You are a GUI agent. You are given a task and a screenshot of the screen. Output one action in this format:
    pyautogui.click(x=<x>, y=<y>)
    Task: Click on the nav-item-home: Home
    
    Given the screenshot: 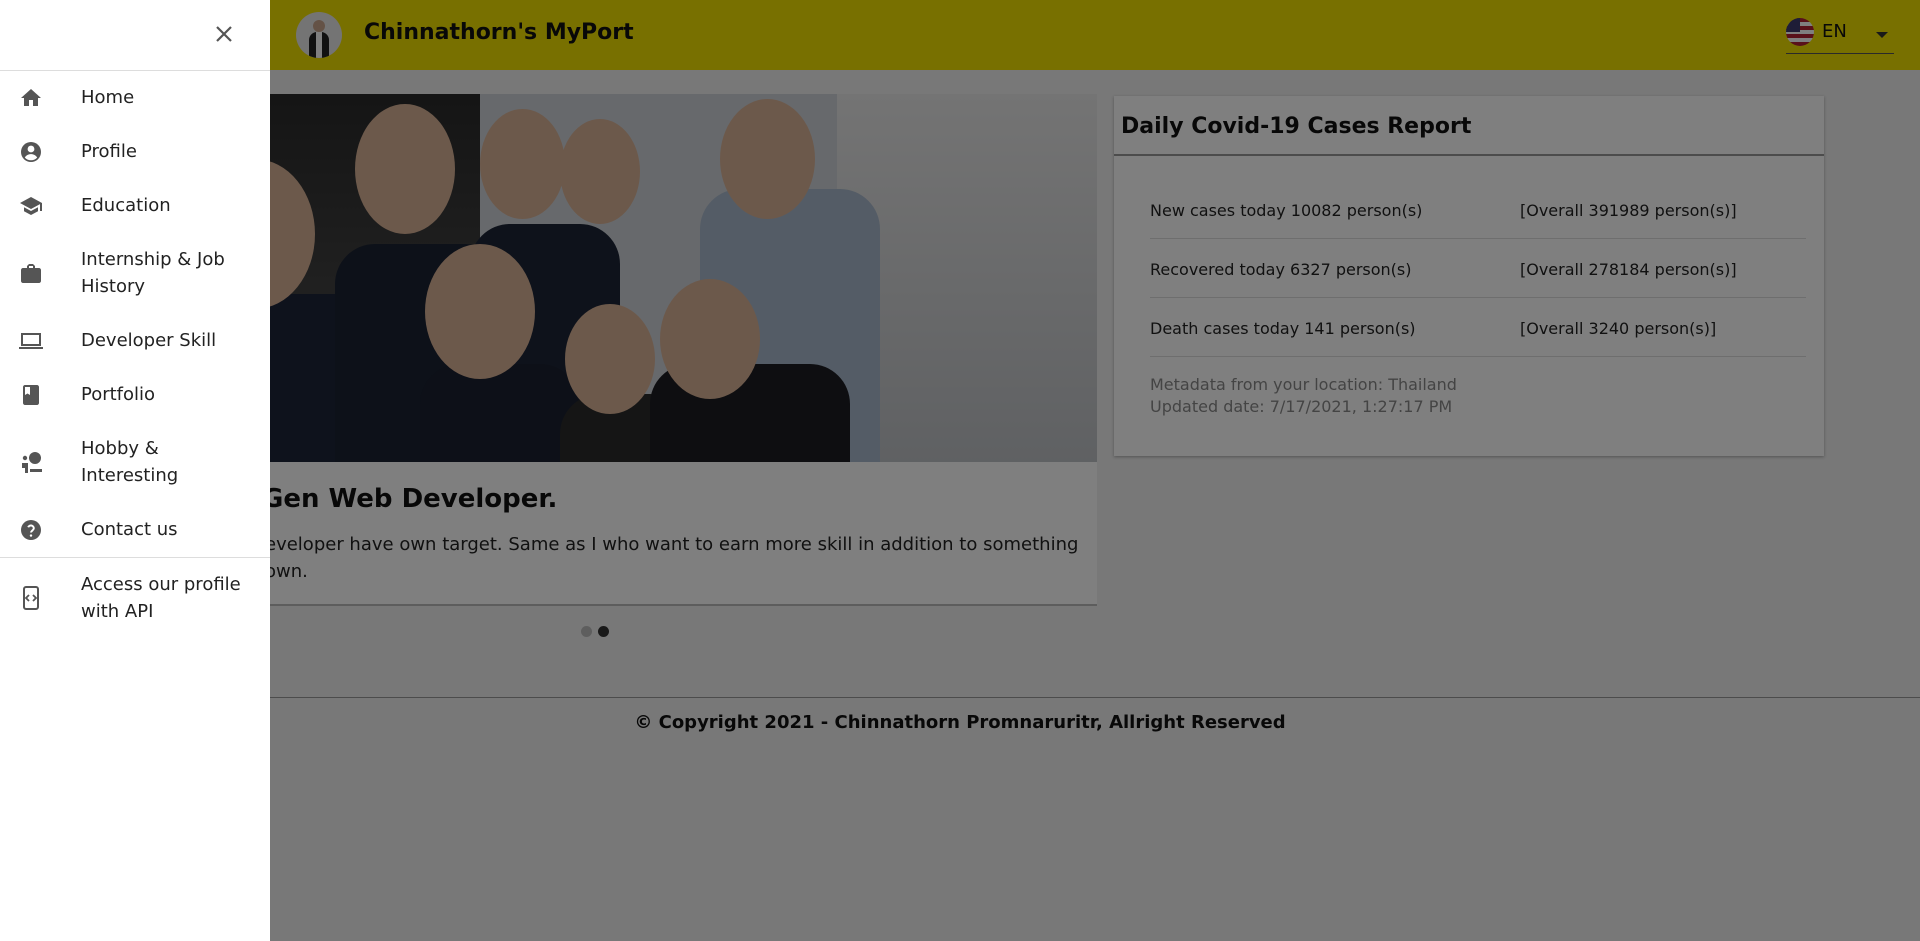 What is the action you would take?
    pyautogui.click(x=135, y=97)
    